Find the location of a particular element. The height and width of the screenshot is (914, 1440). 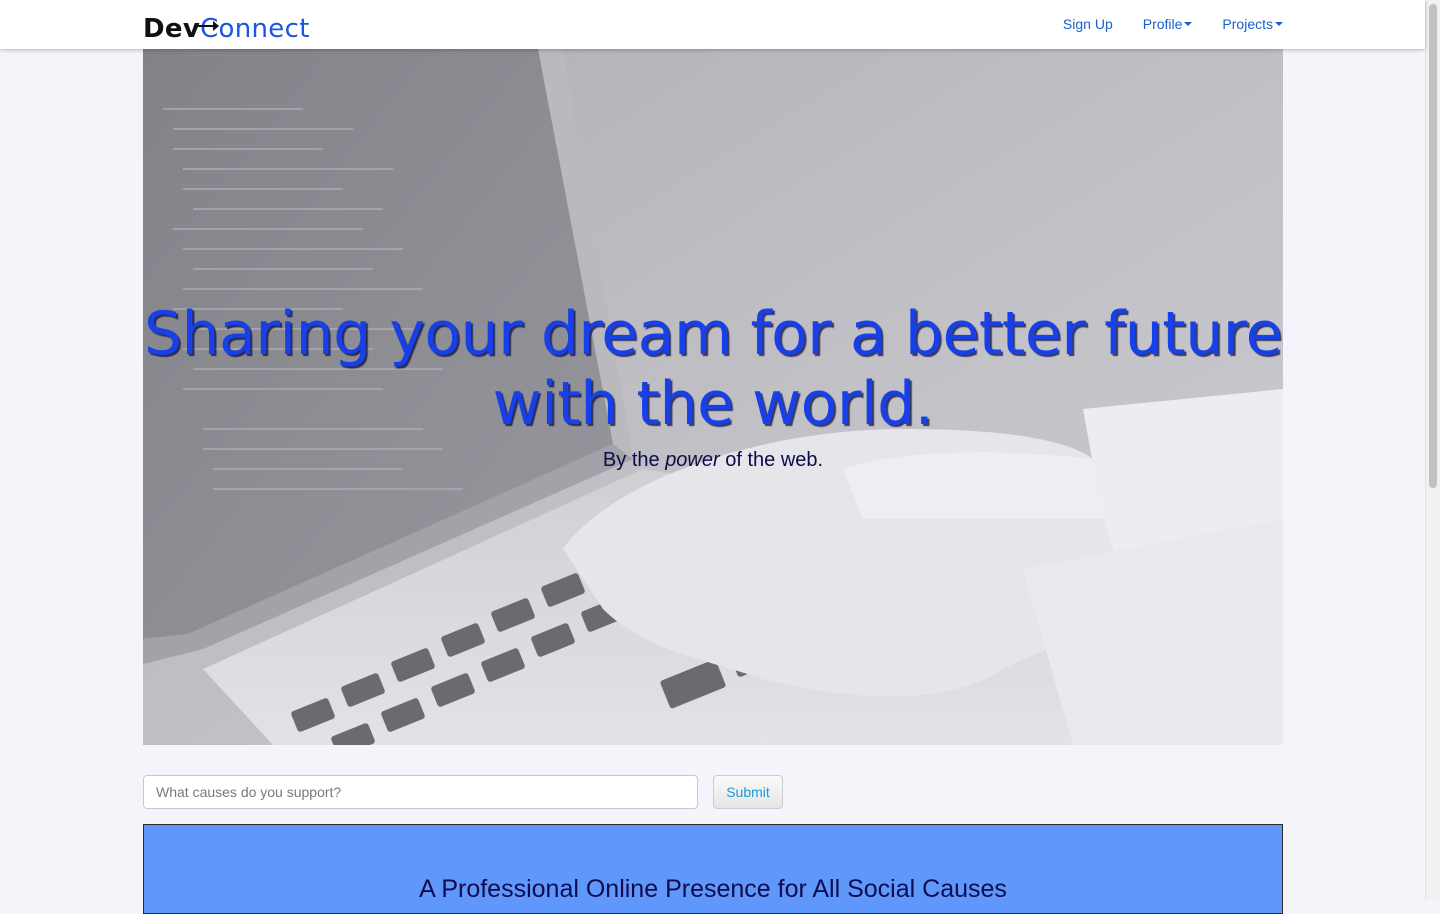

scrollbar-thumb is located at coordinates (1433, 246).